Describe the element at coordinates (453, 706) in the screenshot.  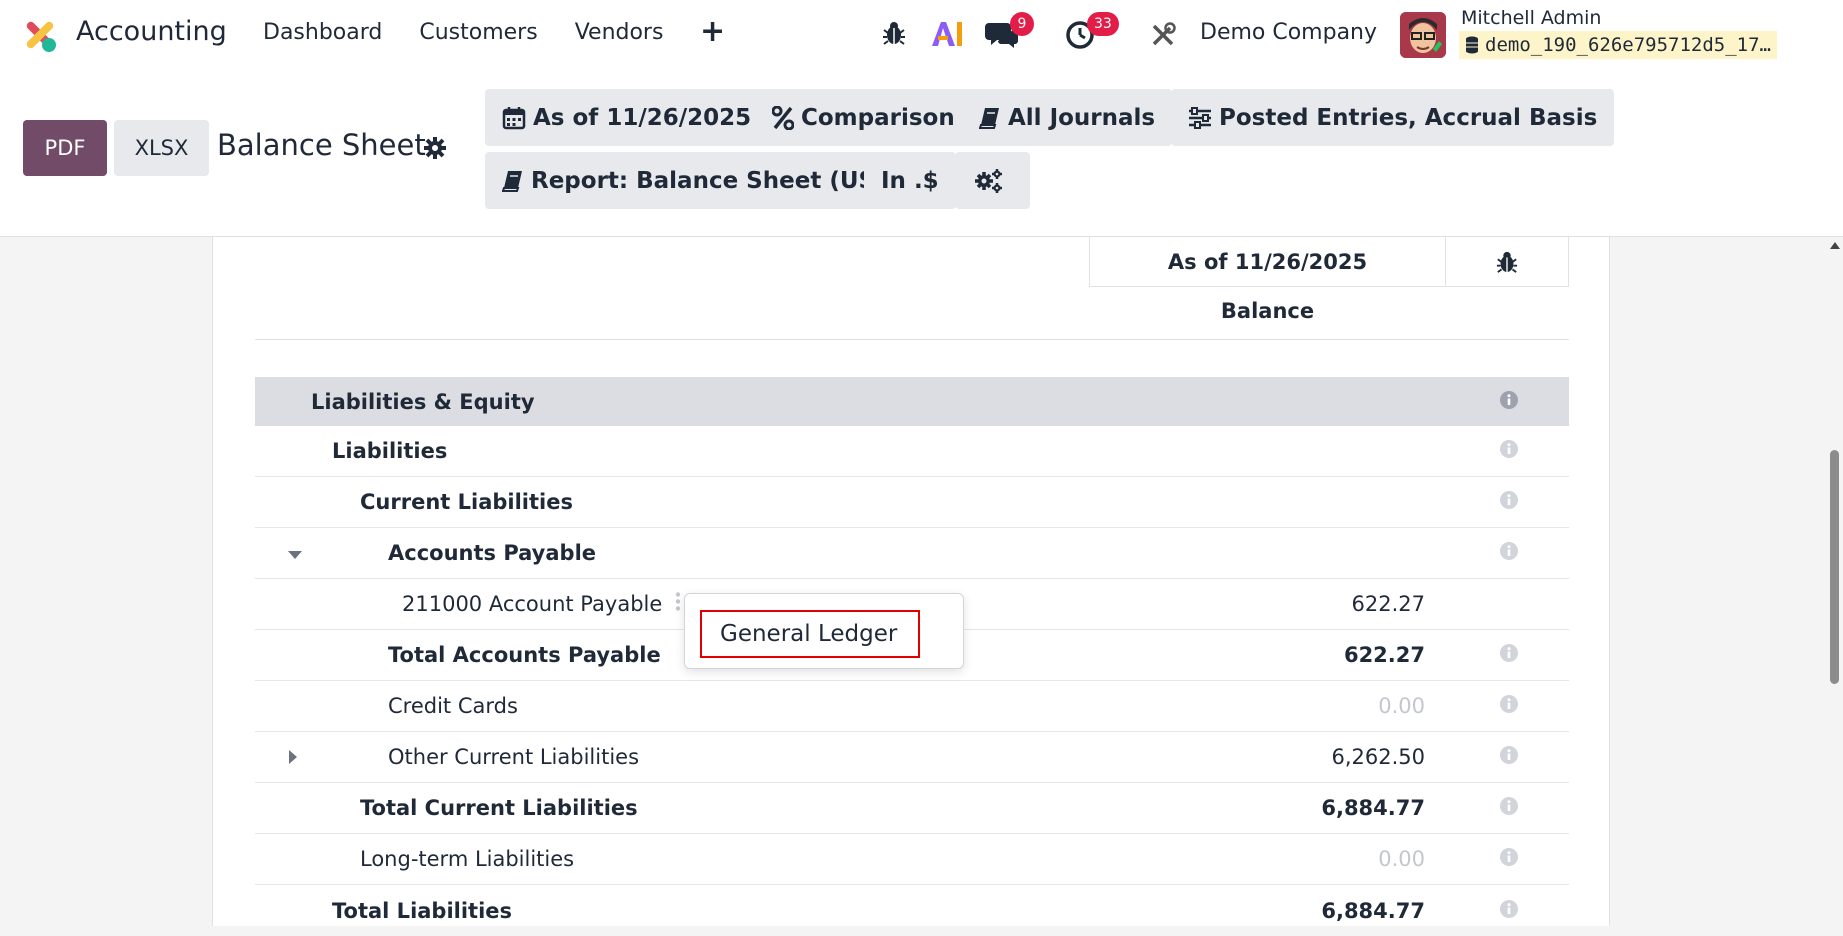
I see `line-label: Credit Cards` at that location.